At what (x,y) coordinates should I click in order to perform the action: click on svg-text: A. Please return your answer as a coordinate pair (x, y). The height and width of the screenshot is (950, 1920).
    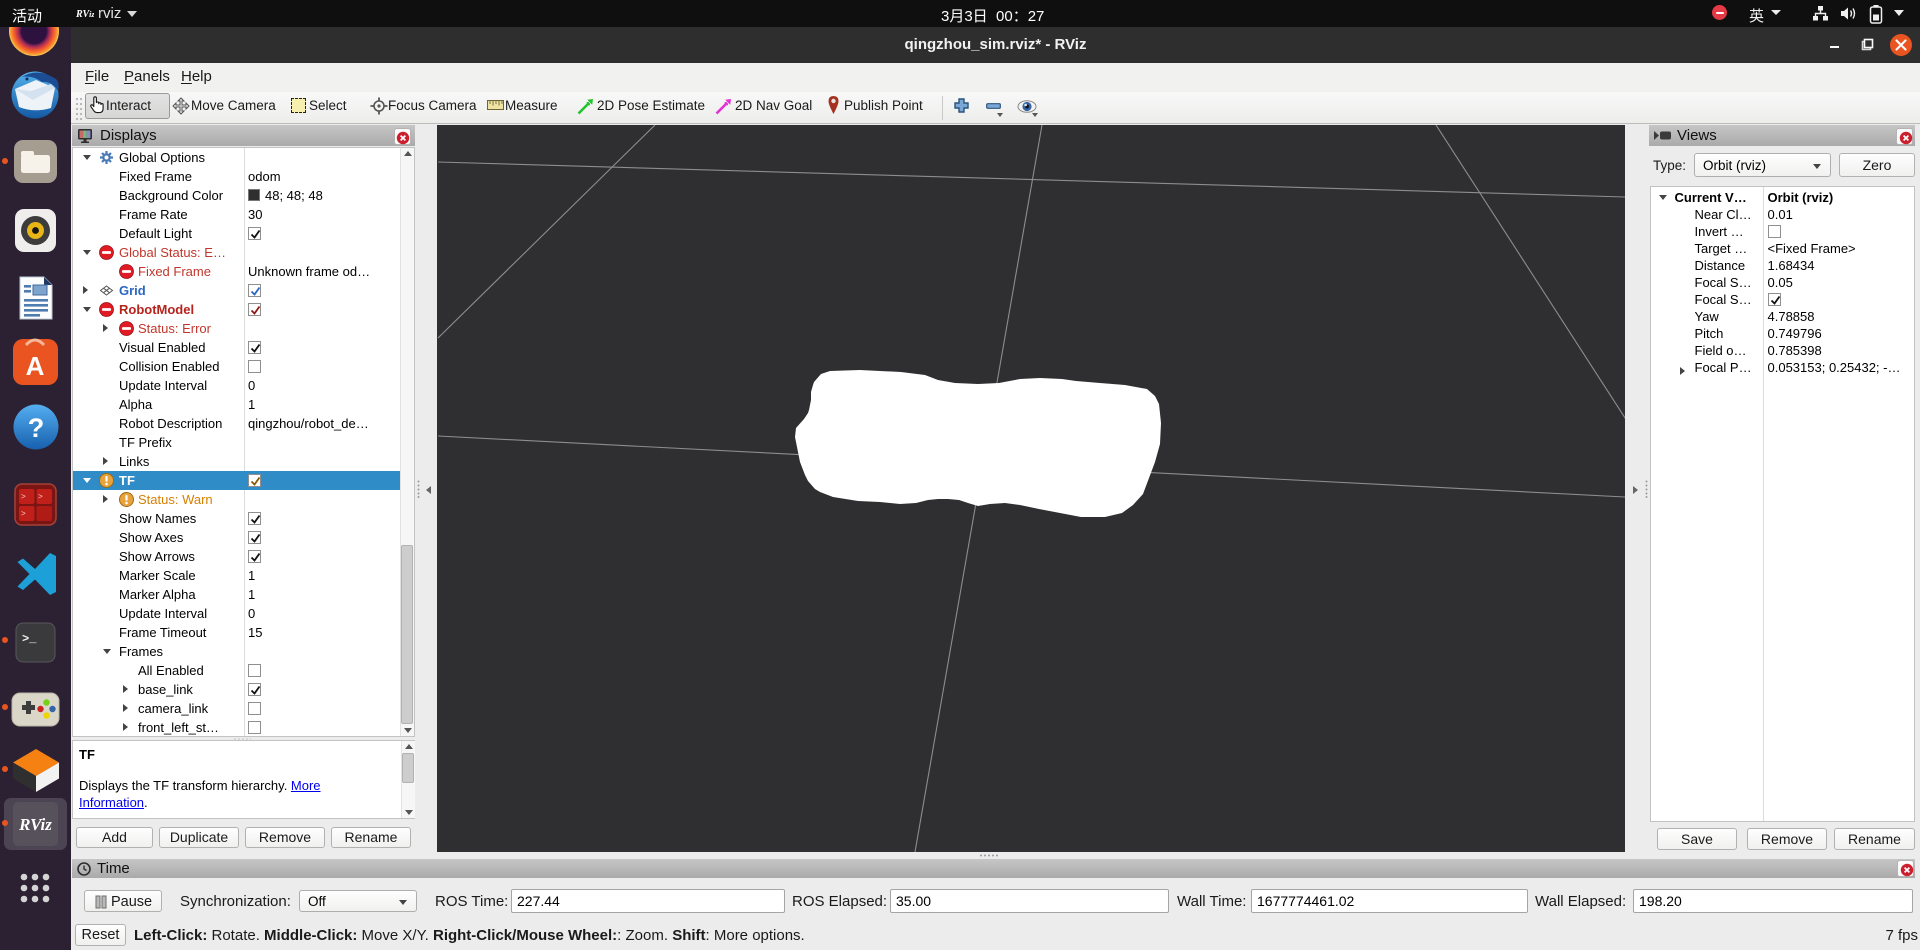
    Looking at the image, I should click on (35, 366).